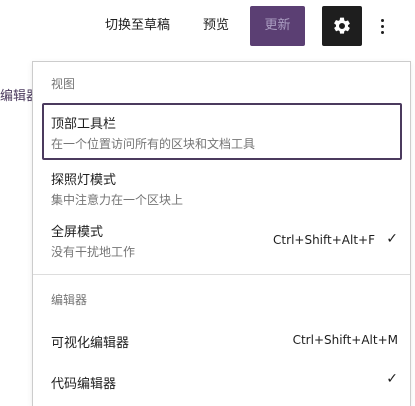 The image size is (415, 406). What do you see at coordinates (345, 340) in the screenshot?
I see `keyboard-shortcut: Ctrl+Shift+Alt+M` at bounding box center [345, 340].